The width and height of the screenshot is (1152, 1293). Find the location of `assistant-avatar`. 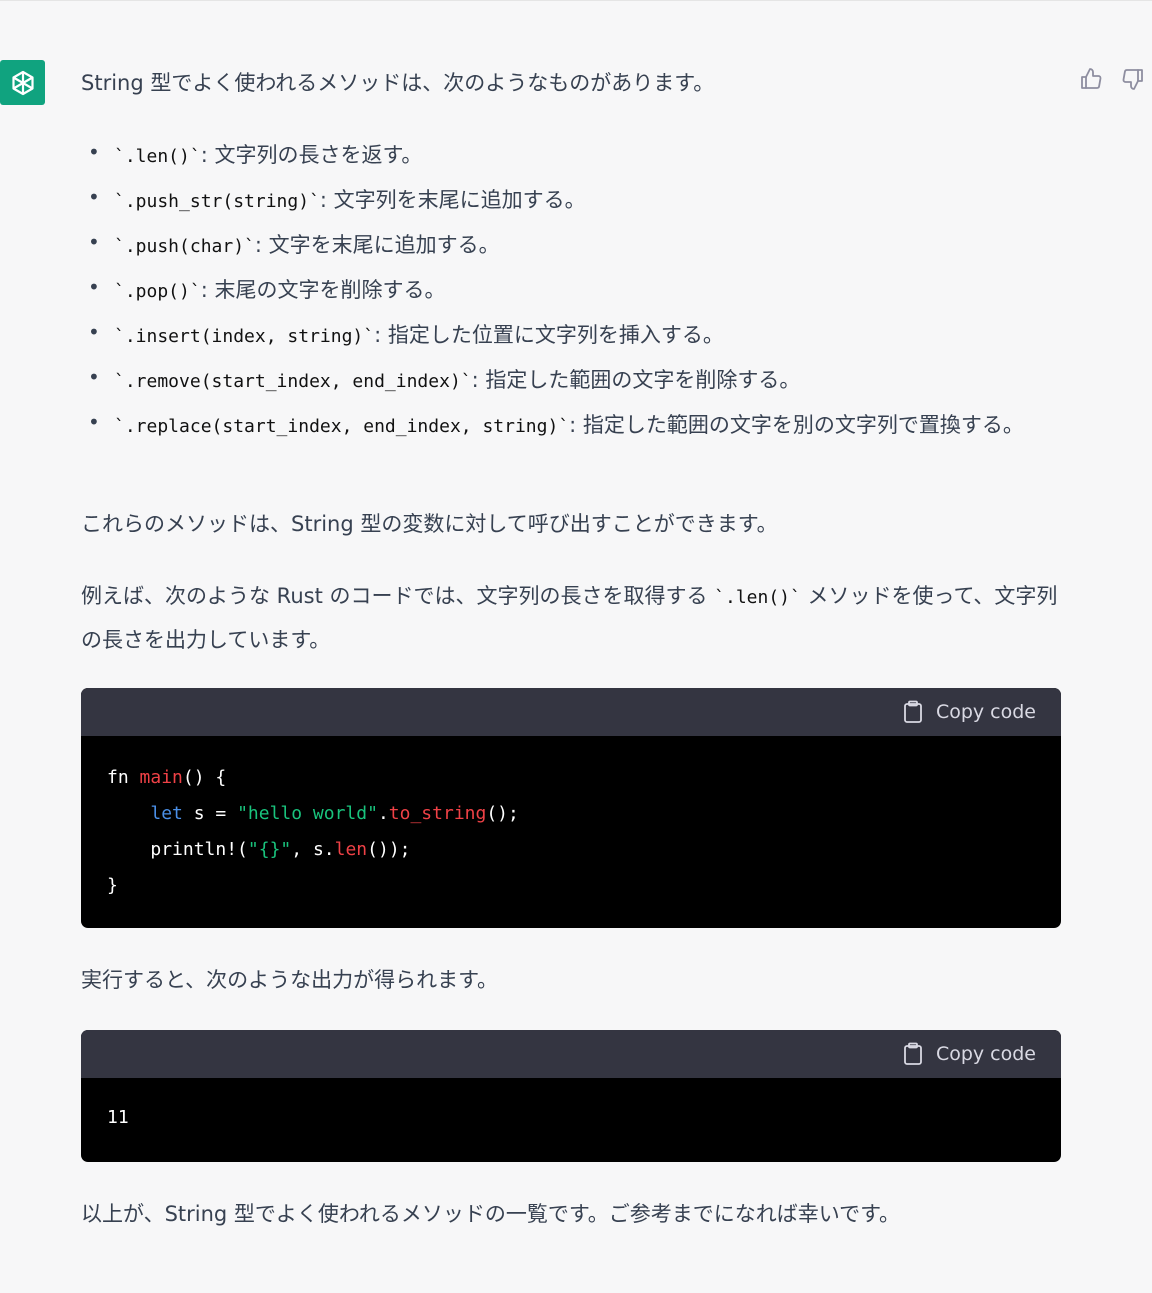

assistant-avatar is located at coordinates (22, 82).